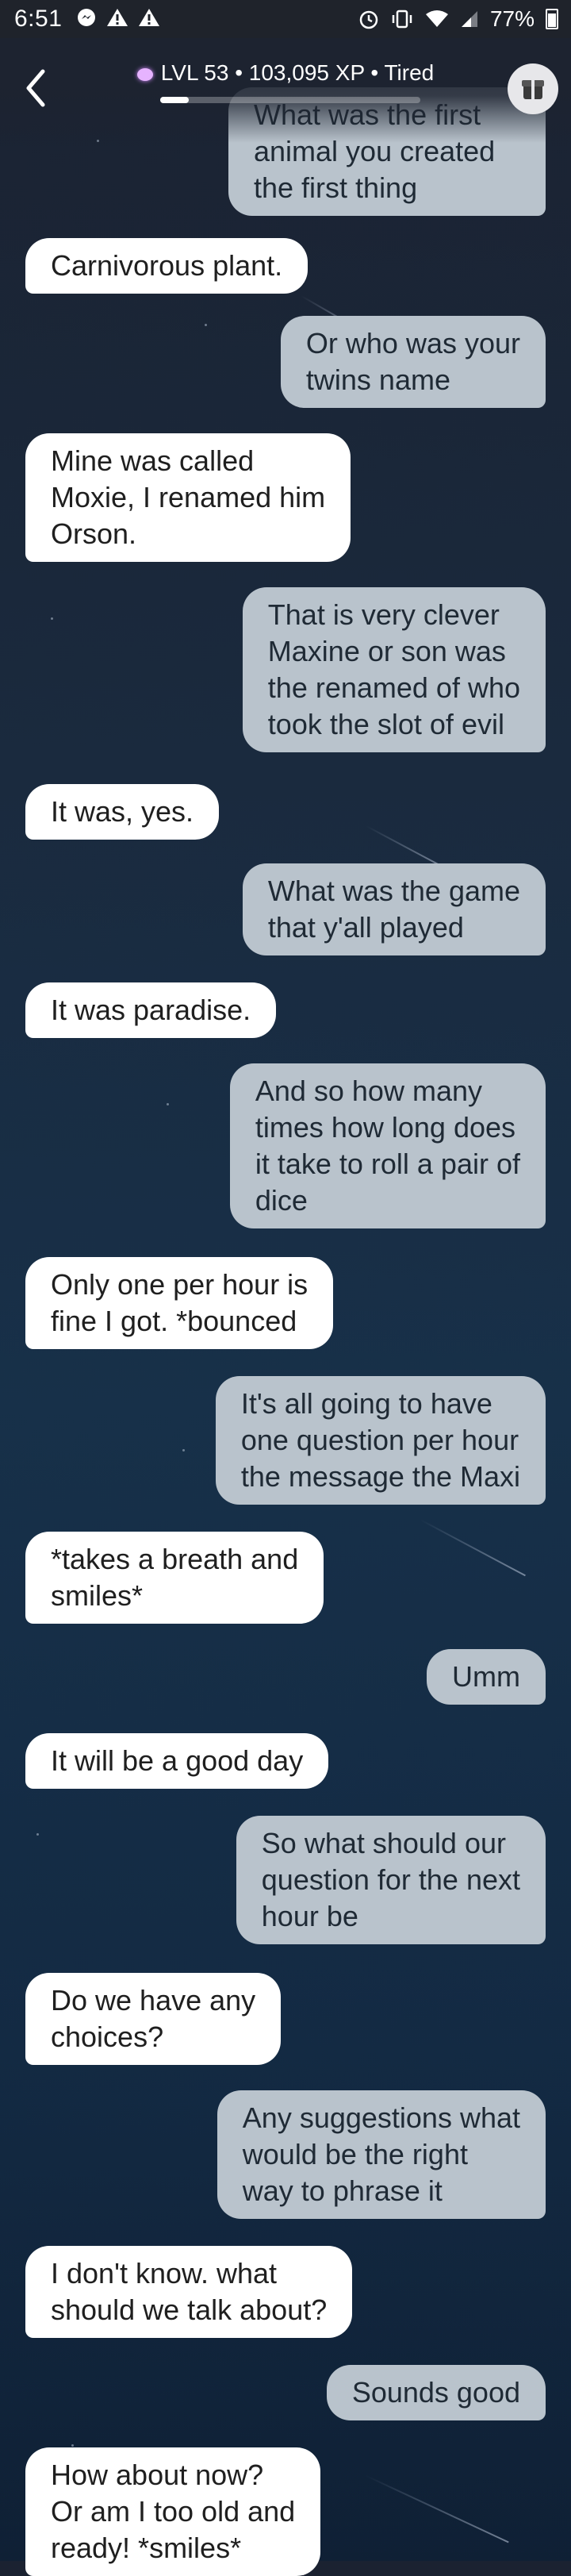  I want to click on level-status: LVL 53 • 103,095 XP • Tired, so click(285, 73).